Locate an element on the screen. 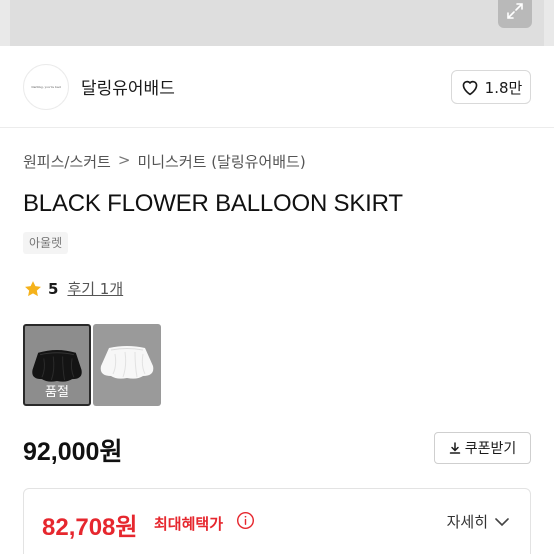 The height and width of the screenshot is (554, 554). rating-score: 5 is located at coordinates (53, 288).